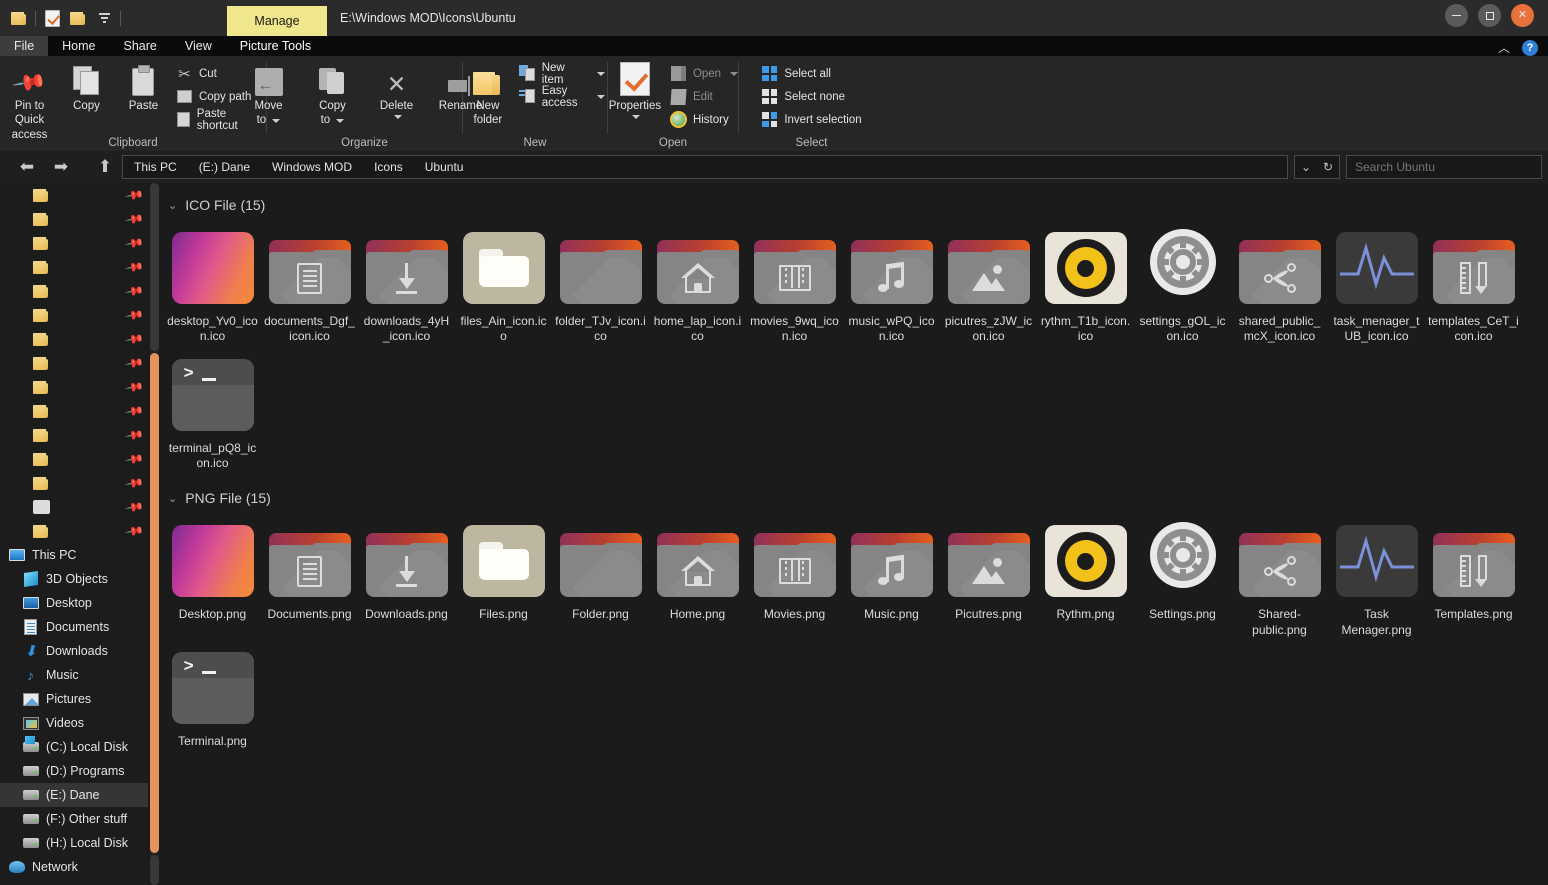 The image size is (1548, 885). I want to click on pin-to-quick-access-button: 📌 Pin to Quick access, so click(29, 101).